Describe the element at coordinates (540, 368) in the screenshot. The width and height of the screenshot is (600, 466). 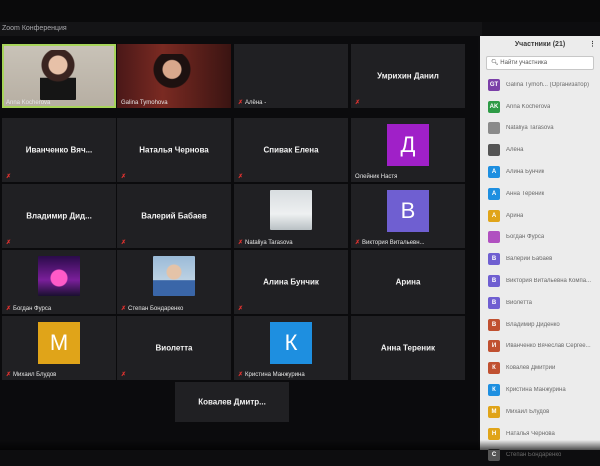
I see `participant-list-item: К Ковалев Дмитрий` at that location.